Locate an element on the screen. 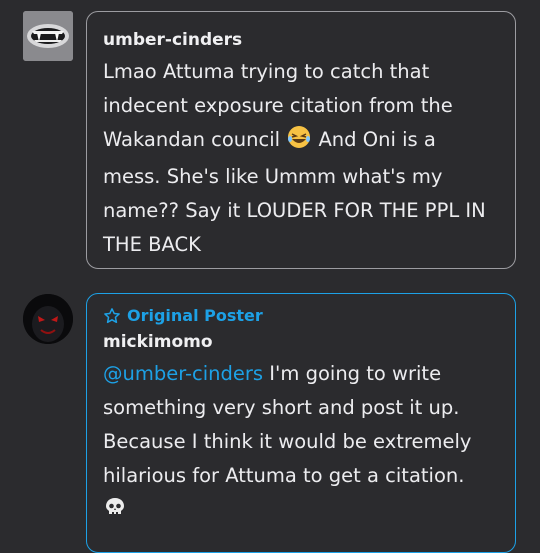  vampire-fangs-icon is located at coordinates (48, 36).